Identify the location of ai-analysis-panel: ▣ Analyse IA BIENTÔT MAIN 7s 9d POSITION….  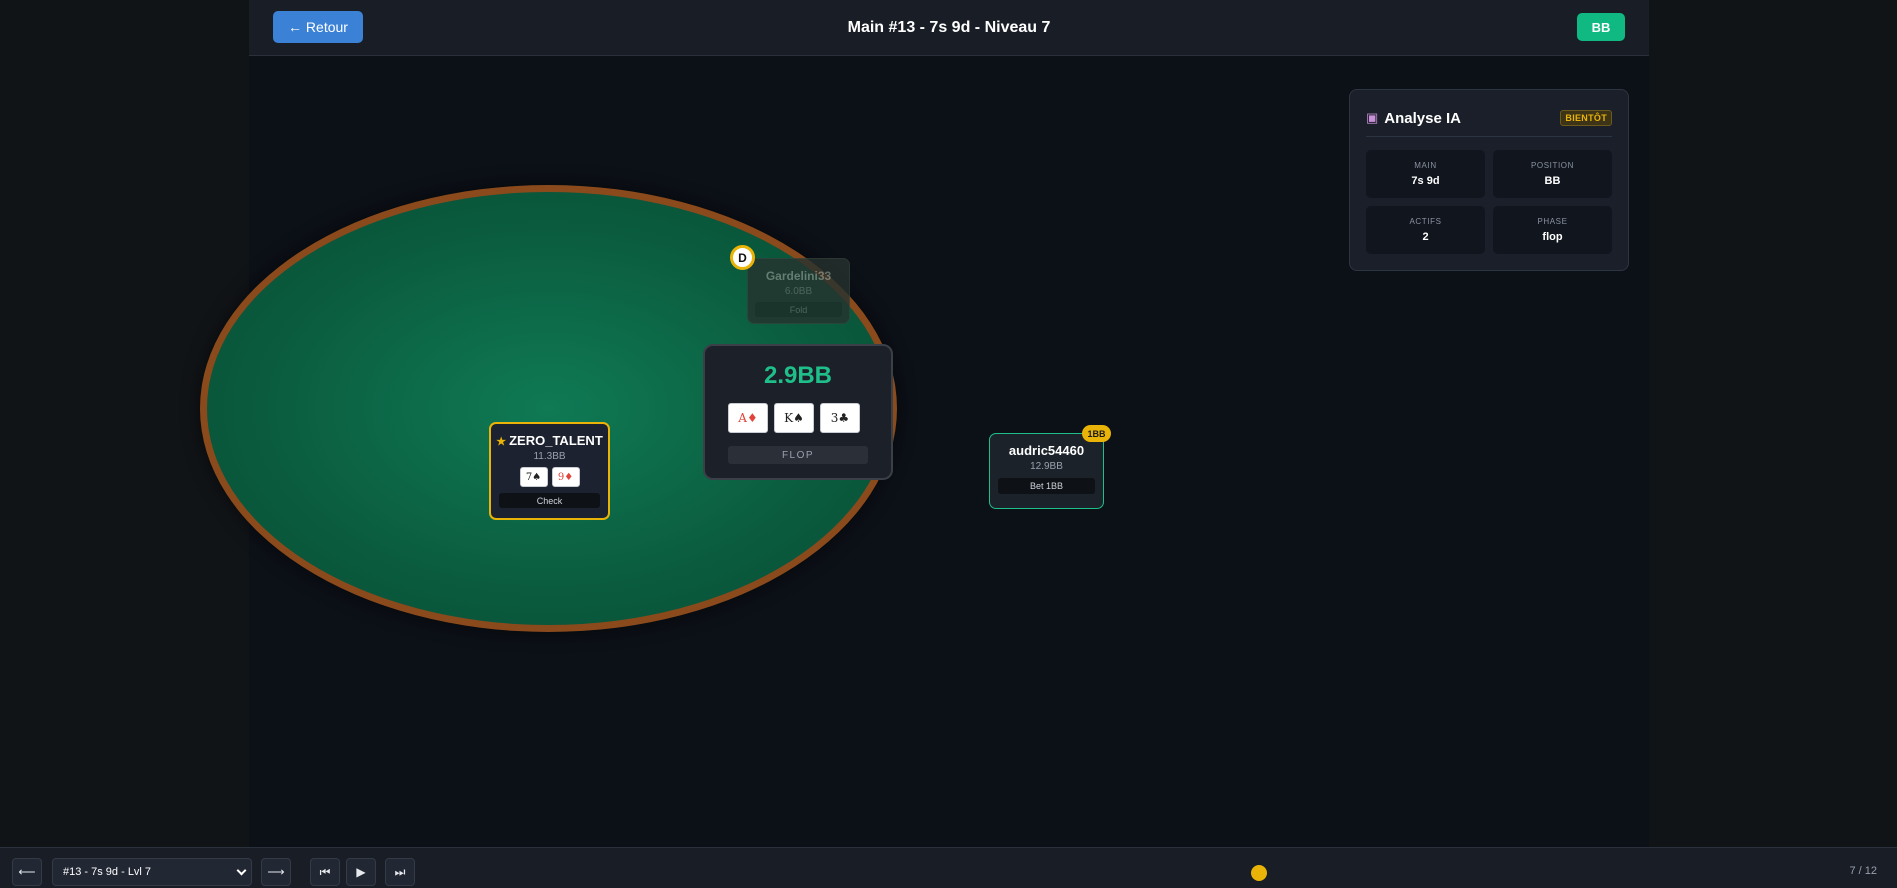
(1489, 180).